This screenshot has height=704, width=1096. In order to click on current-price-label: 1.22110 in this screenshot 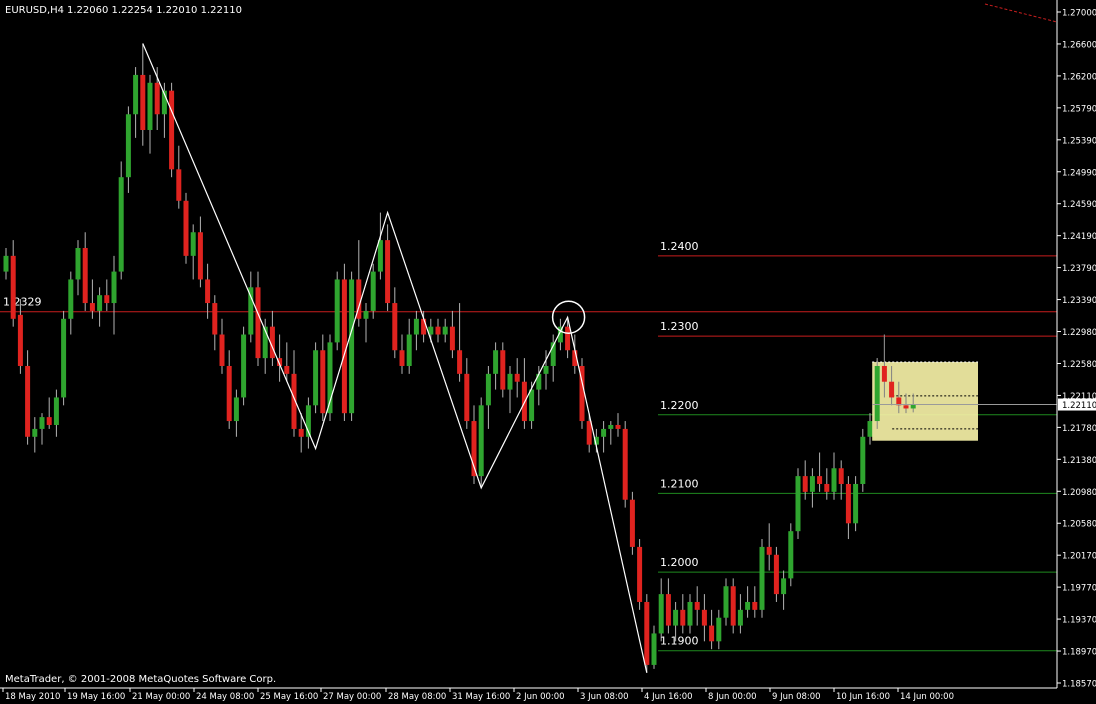, I will do `click(1079, 406)`.